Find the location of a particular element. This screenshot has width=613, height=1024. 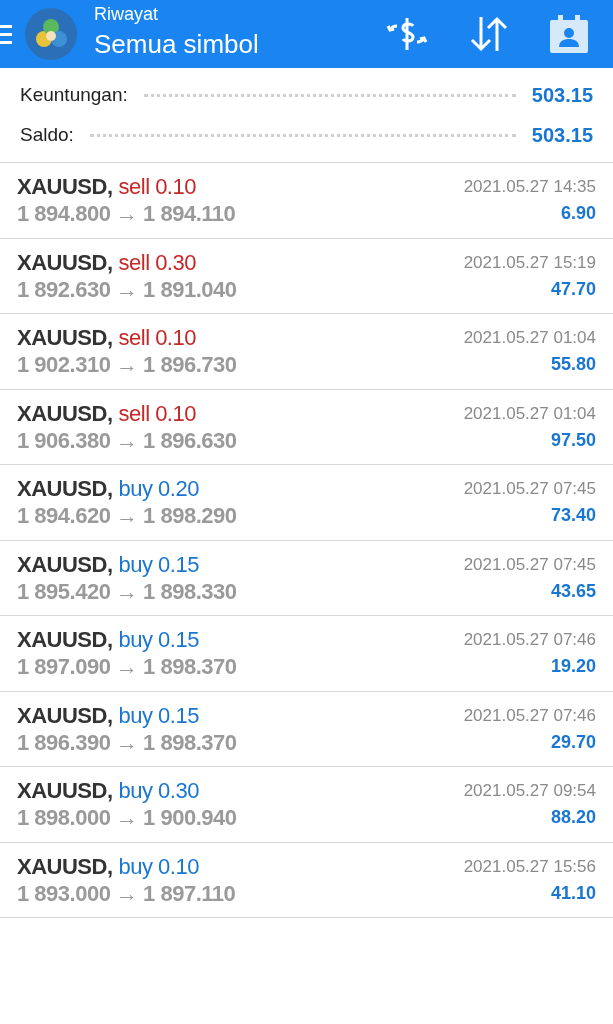

deal-prices: 1 898.000 → 1 900.940 is located at coordinates (127, 818).